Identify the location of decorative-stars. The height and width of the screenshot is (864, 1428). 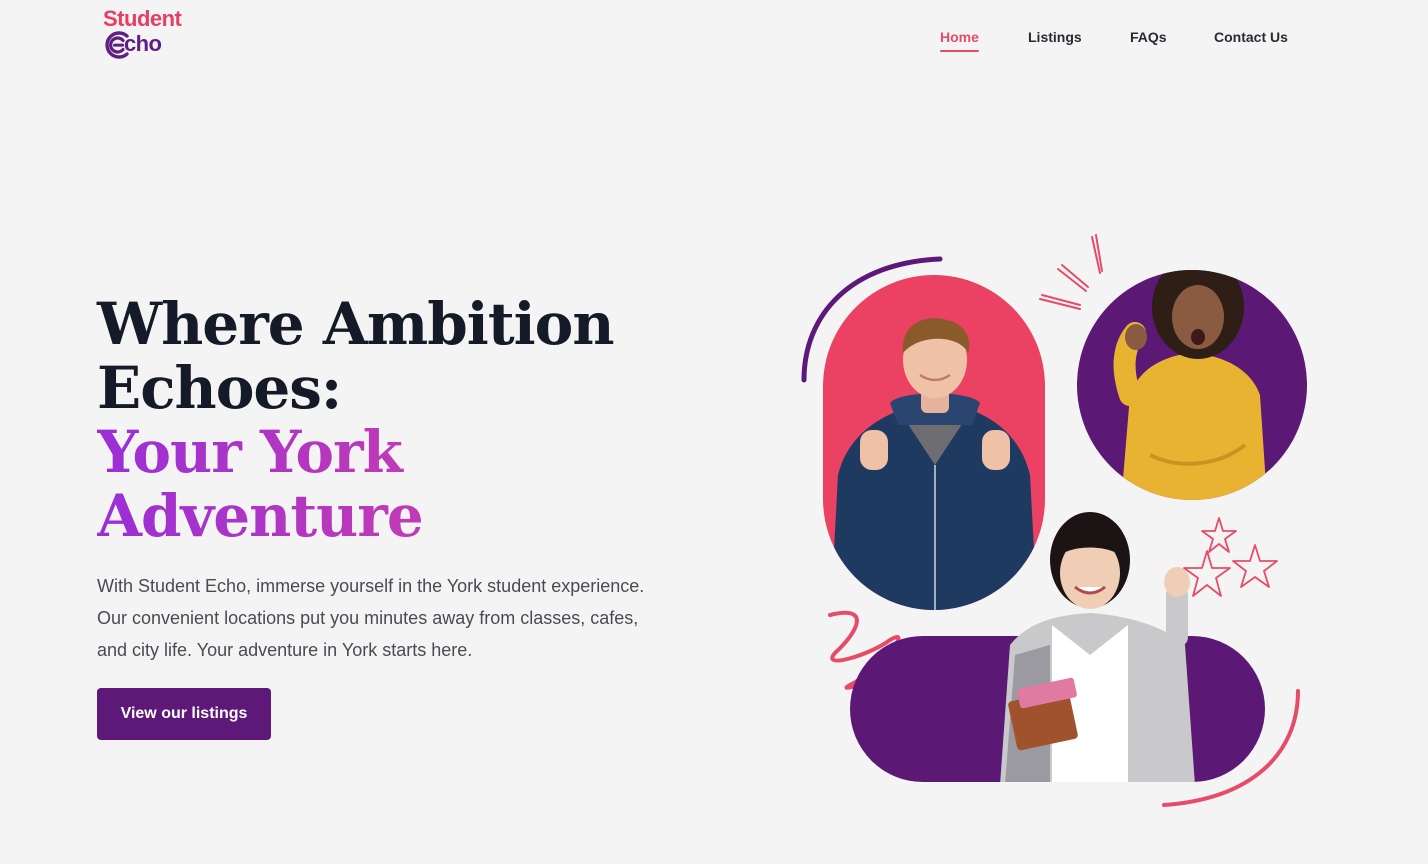
(1230, 557).